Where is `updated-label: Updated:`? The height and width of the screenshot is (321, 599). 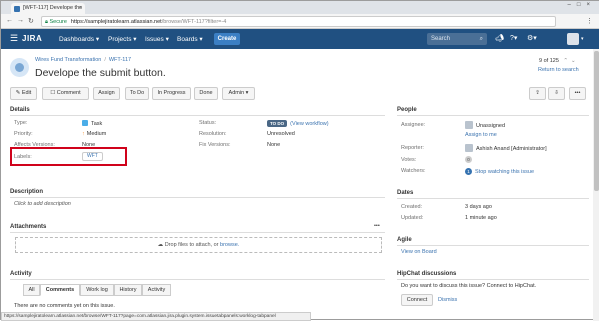
updated-label: Updated: is located at coordinates (412, 218).